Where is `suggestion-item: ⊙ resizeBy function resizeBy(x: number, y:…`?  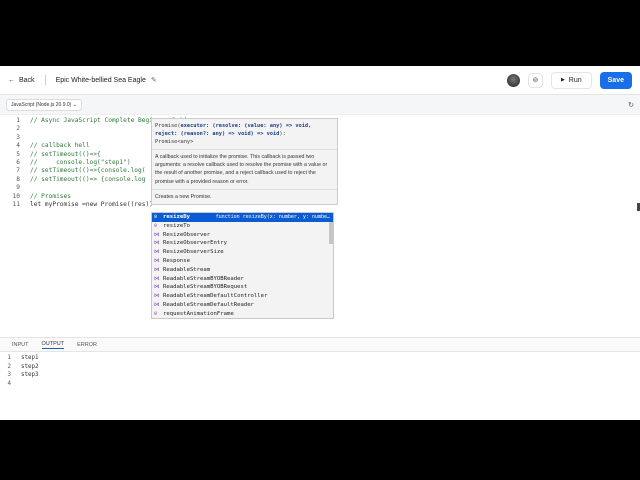 suggestion-item: ⊙ resizeBy function resizeBy(x: number, y:… is located at coordinates (242, 217).